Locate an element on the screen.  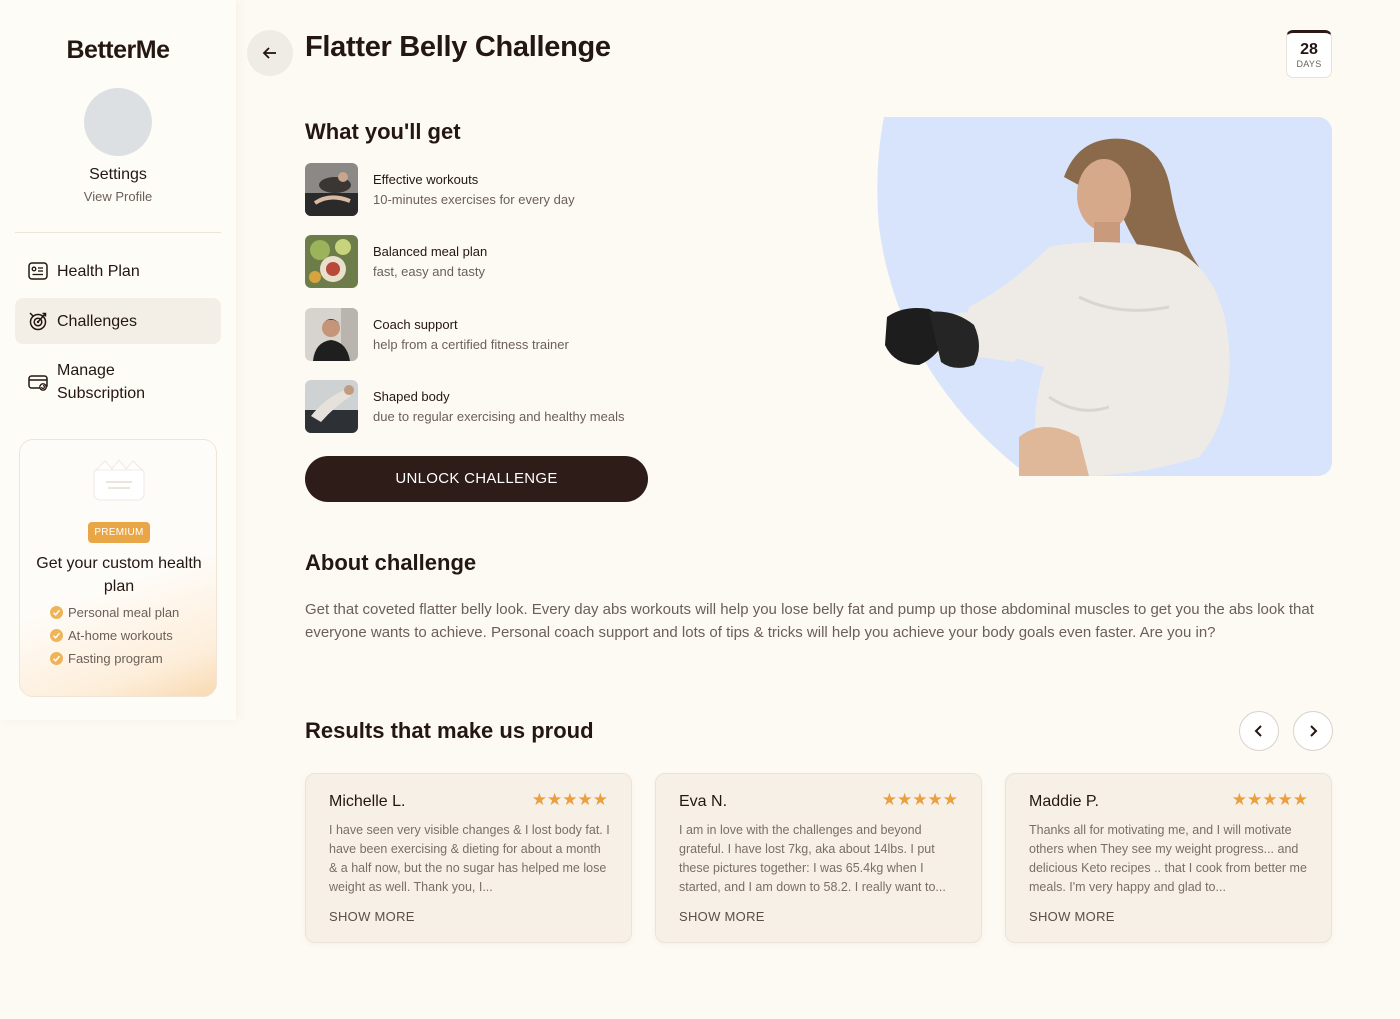
view-profile-link: View Profile is located at coordinates (118, 196).